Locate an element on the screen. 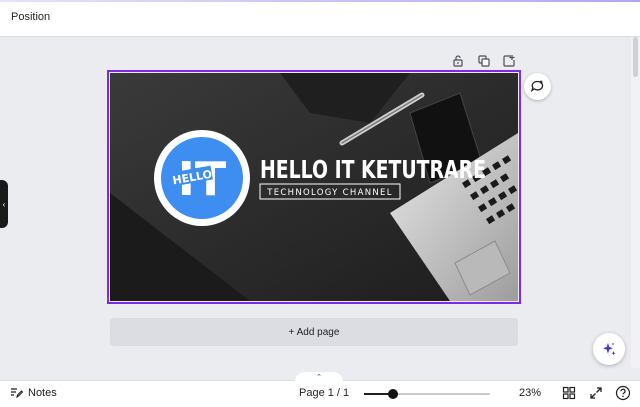 The height and width of the screenshot is (407, 640). add-page-icon is located at coordinates (509, 61).